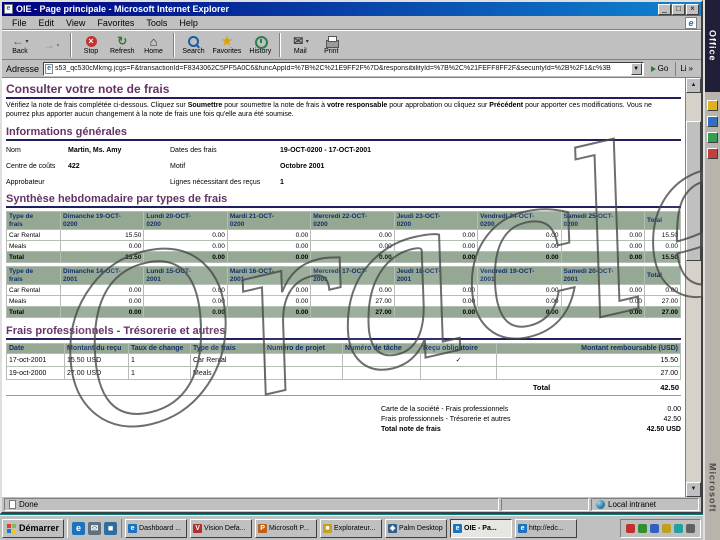 The width and height of the screenshot is (720, 540). Describe the element at coordinates (664, 9) in the screenshot. I see `minimize-button: _` at that location.